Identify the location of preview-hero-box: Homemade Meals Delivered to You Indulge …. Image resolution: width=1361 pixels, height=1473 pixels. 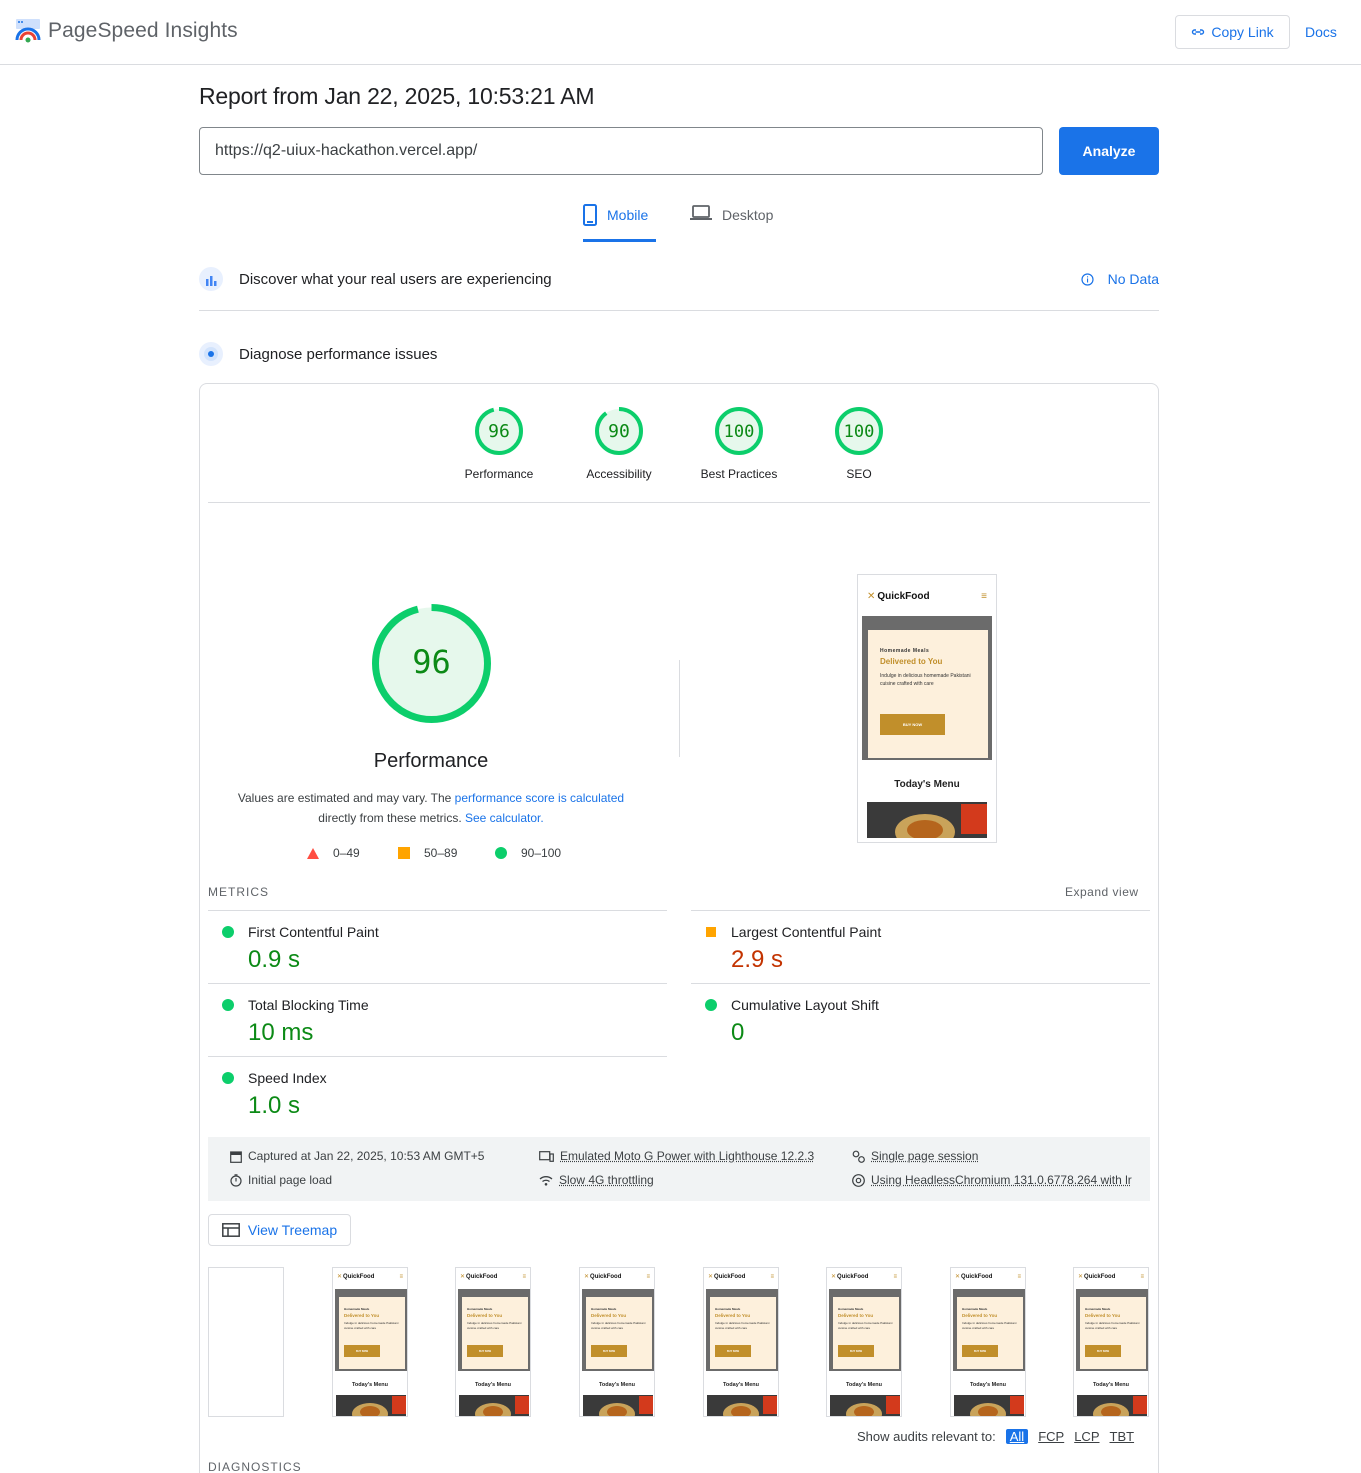
(928, 694).